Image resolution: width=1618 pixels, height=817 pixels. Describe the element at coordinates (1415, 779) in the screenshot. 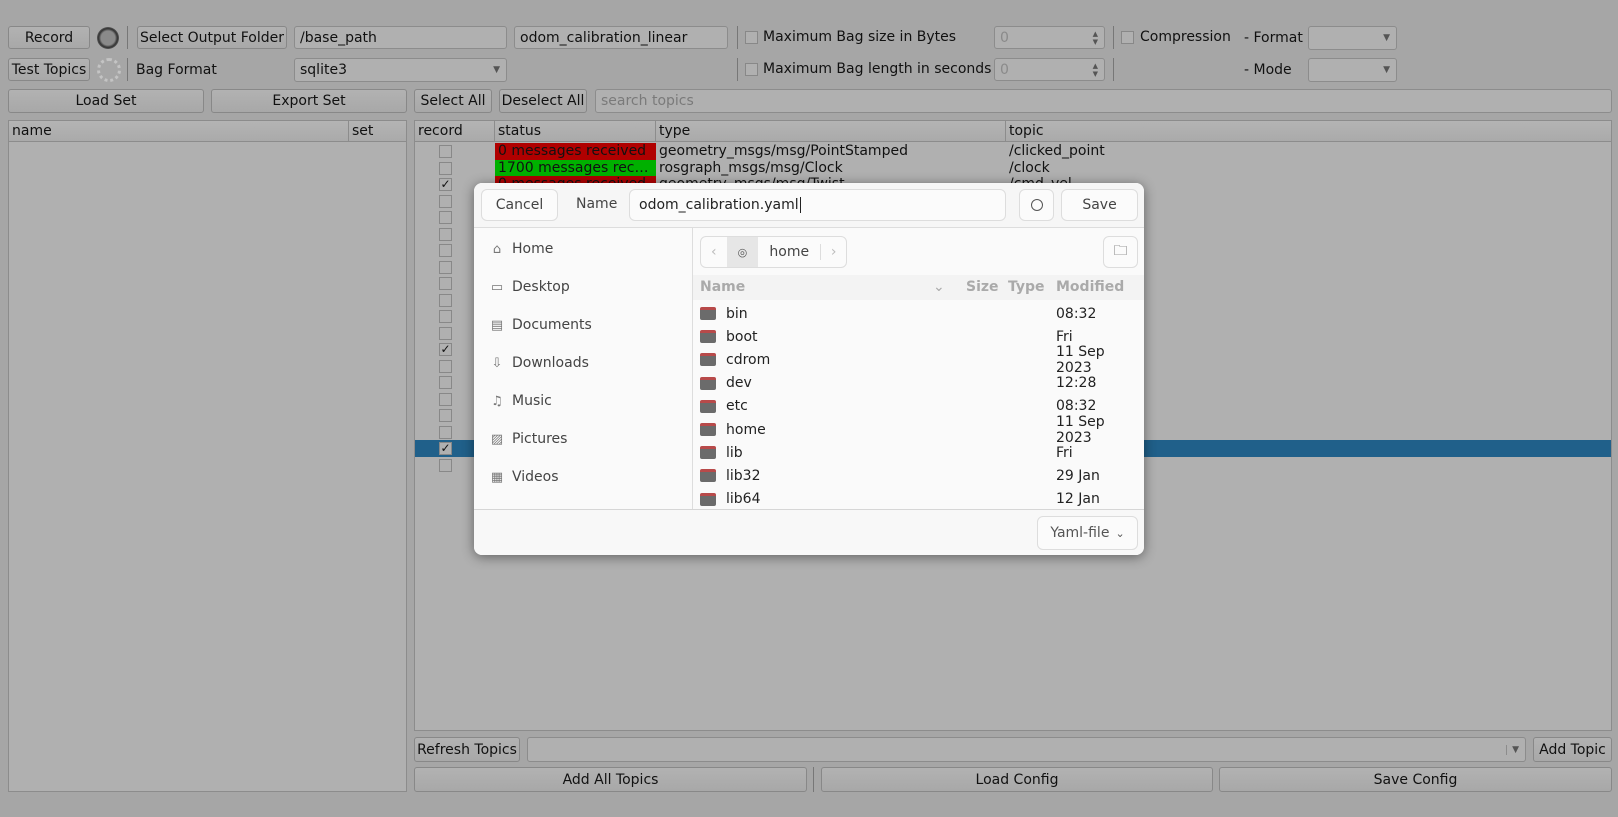

I see `save-config-button: Save Config` at that location.